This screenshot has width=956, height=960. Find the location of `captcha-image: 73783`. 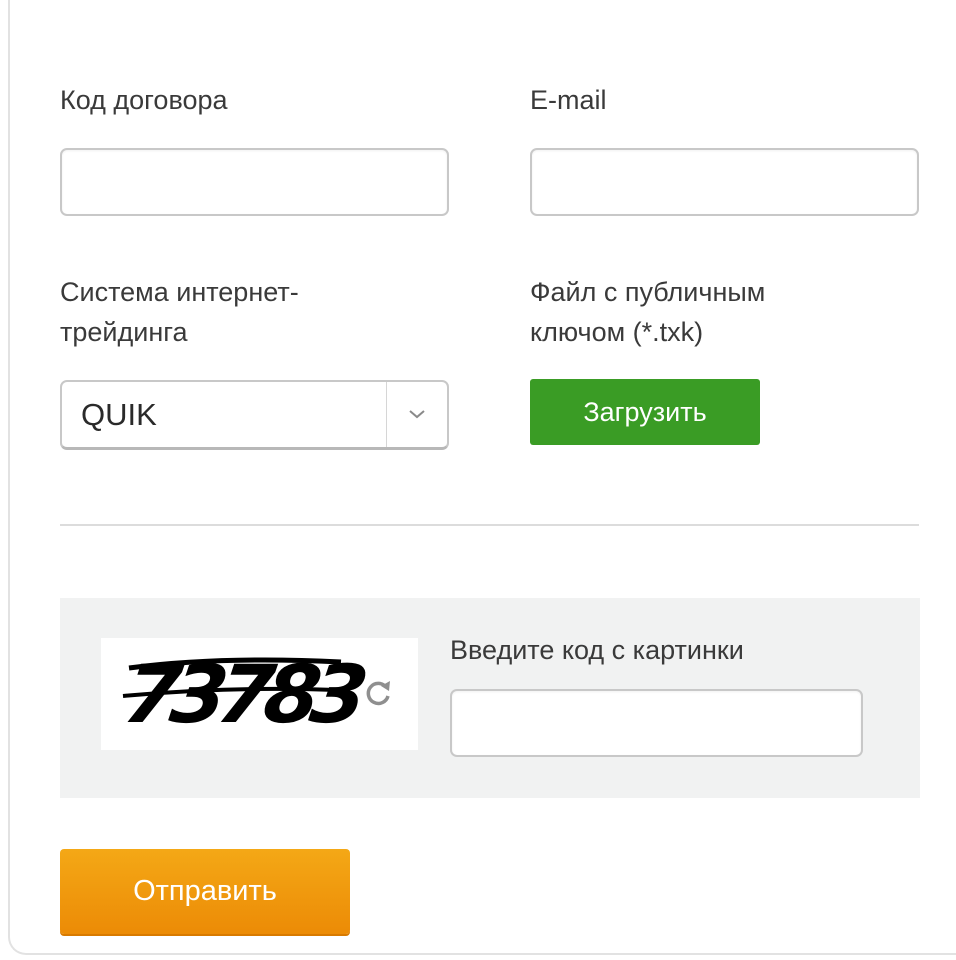

captcha-image: 73783 is located at coordinates (259, 694).